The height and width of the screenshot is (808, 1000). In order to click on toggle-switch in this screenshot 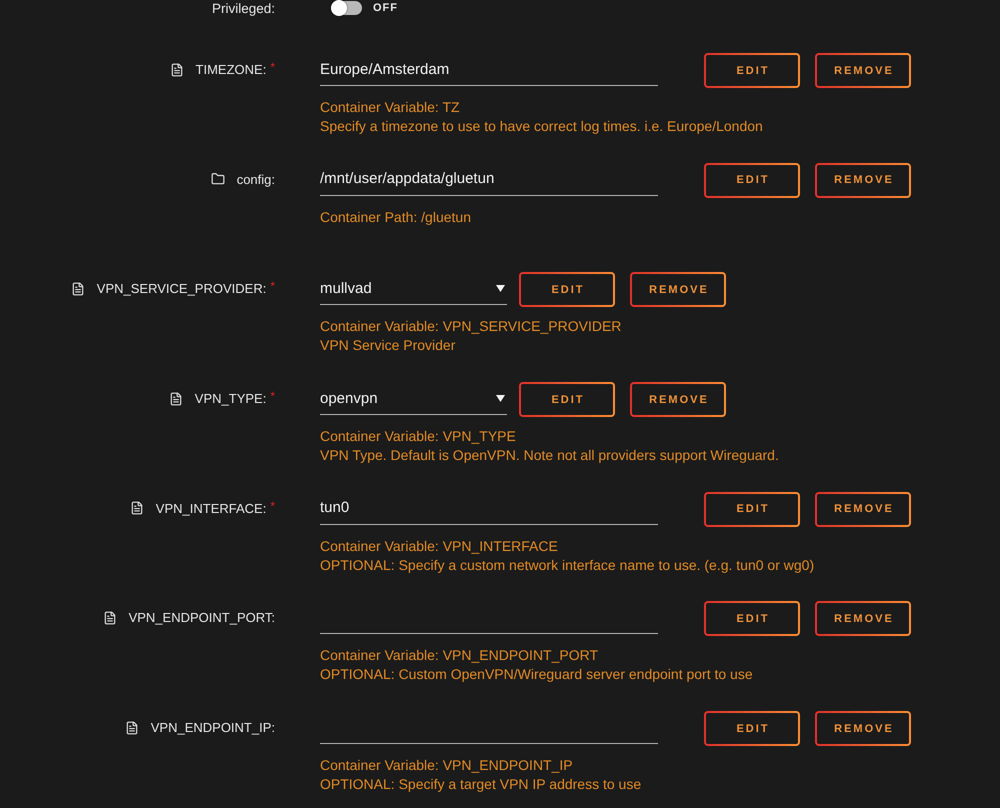, I will do `click(346, 8)`.